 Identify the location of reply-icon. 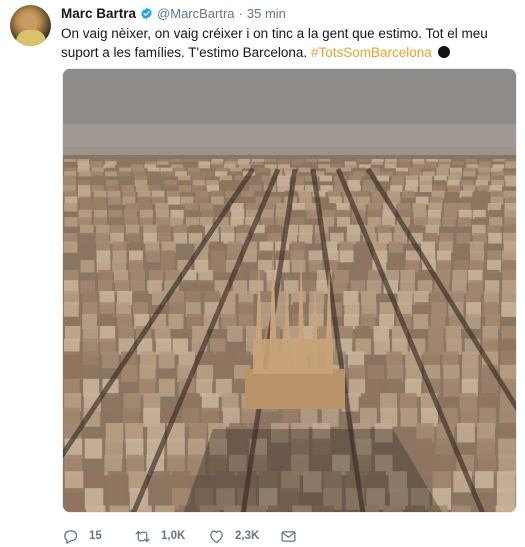
(71, 536).